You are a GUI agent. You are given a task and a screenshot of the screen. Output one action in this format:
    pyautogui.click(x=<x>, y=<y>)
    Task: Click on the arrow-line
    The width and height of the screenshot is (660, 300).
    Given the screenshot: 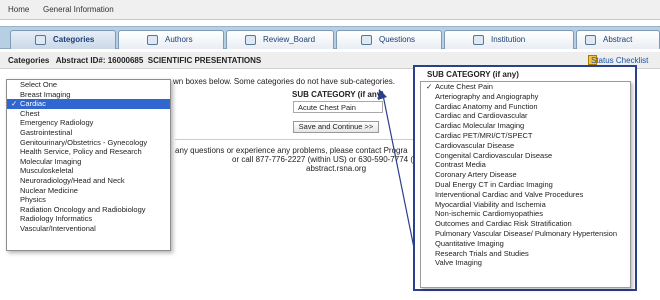 What is the action you would take?
    pyautogui.click(x=398, y=171)
    